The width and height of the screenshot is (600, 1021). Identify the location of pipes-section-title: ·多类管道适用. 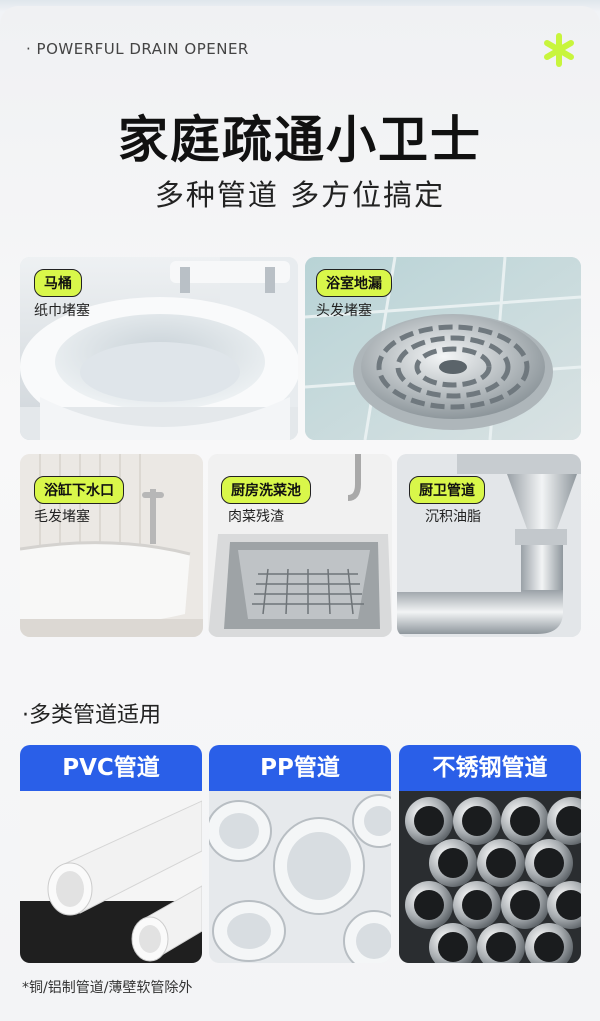
(91, 715).